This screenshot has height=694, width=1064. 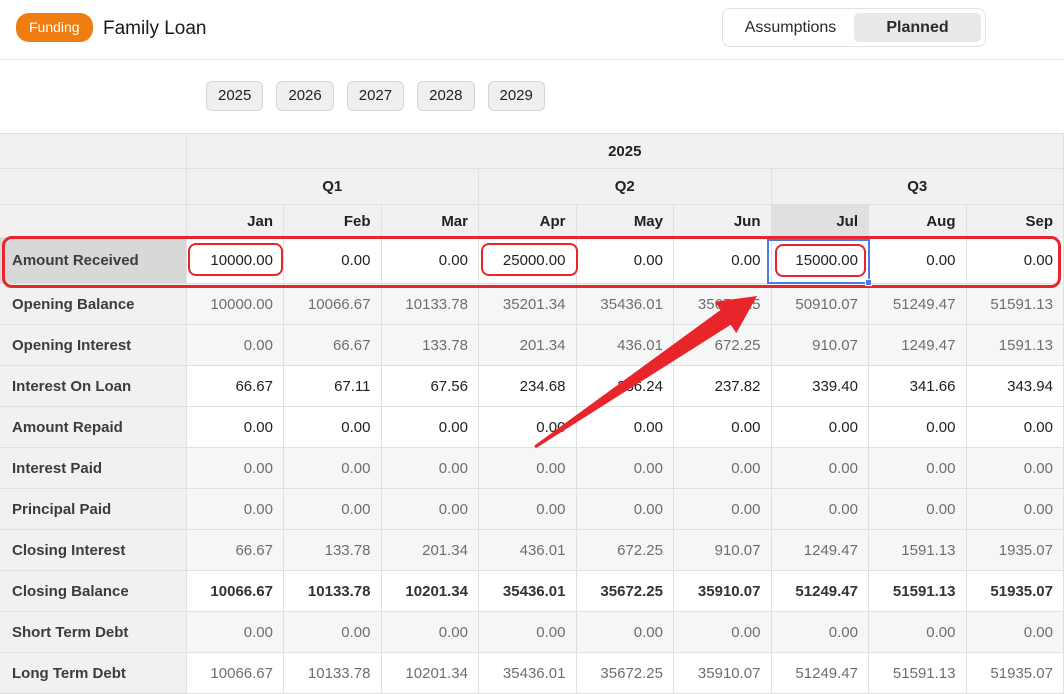 What do you see at coordinates (332, 186) in the screenshot?
I see `quarter-header-q1: Q1` at bounding box center [332, 186].